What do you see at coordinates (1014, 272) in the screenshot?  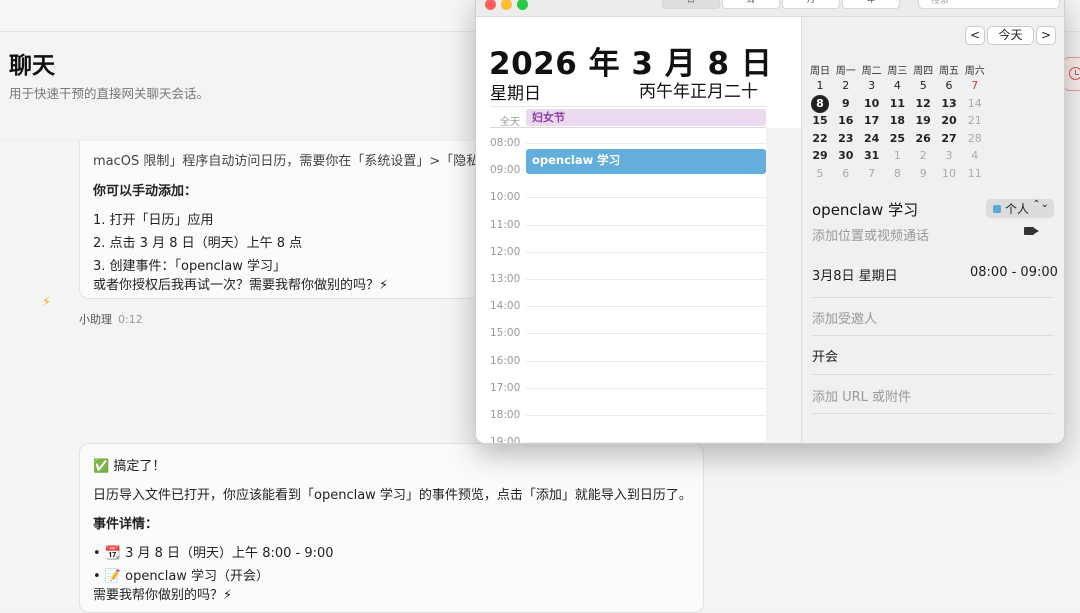 I see `event-time: 08:00 - 09:00` at bounding box center [1014, 272].